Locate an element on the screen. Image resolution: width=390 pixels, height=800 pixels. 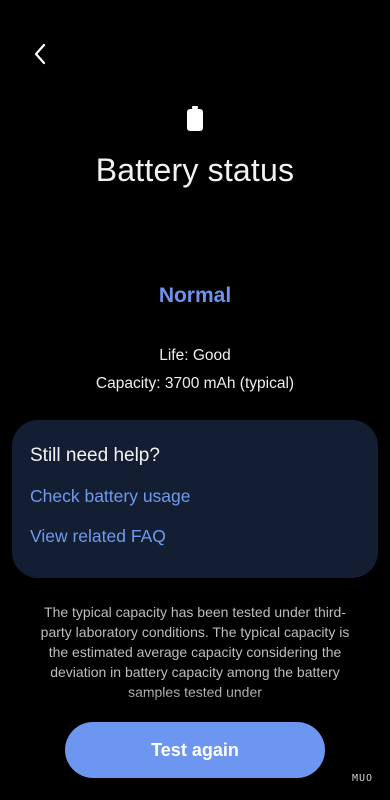
watermark-logo: MUO is located at coordinates (362, 778).